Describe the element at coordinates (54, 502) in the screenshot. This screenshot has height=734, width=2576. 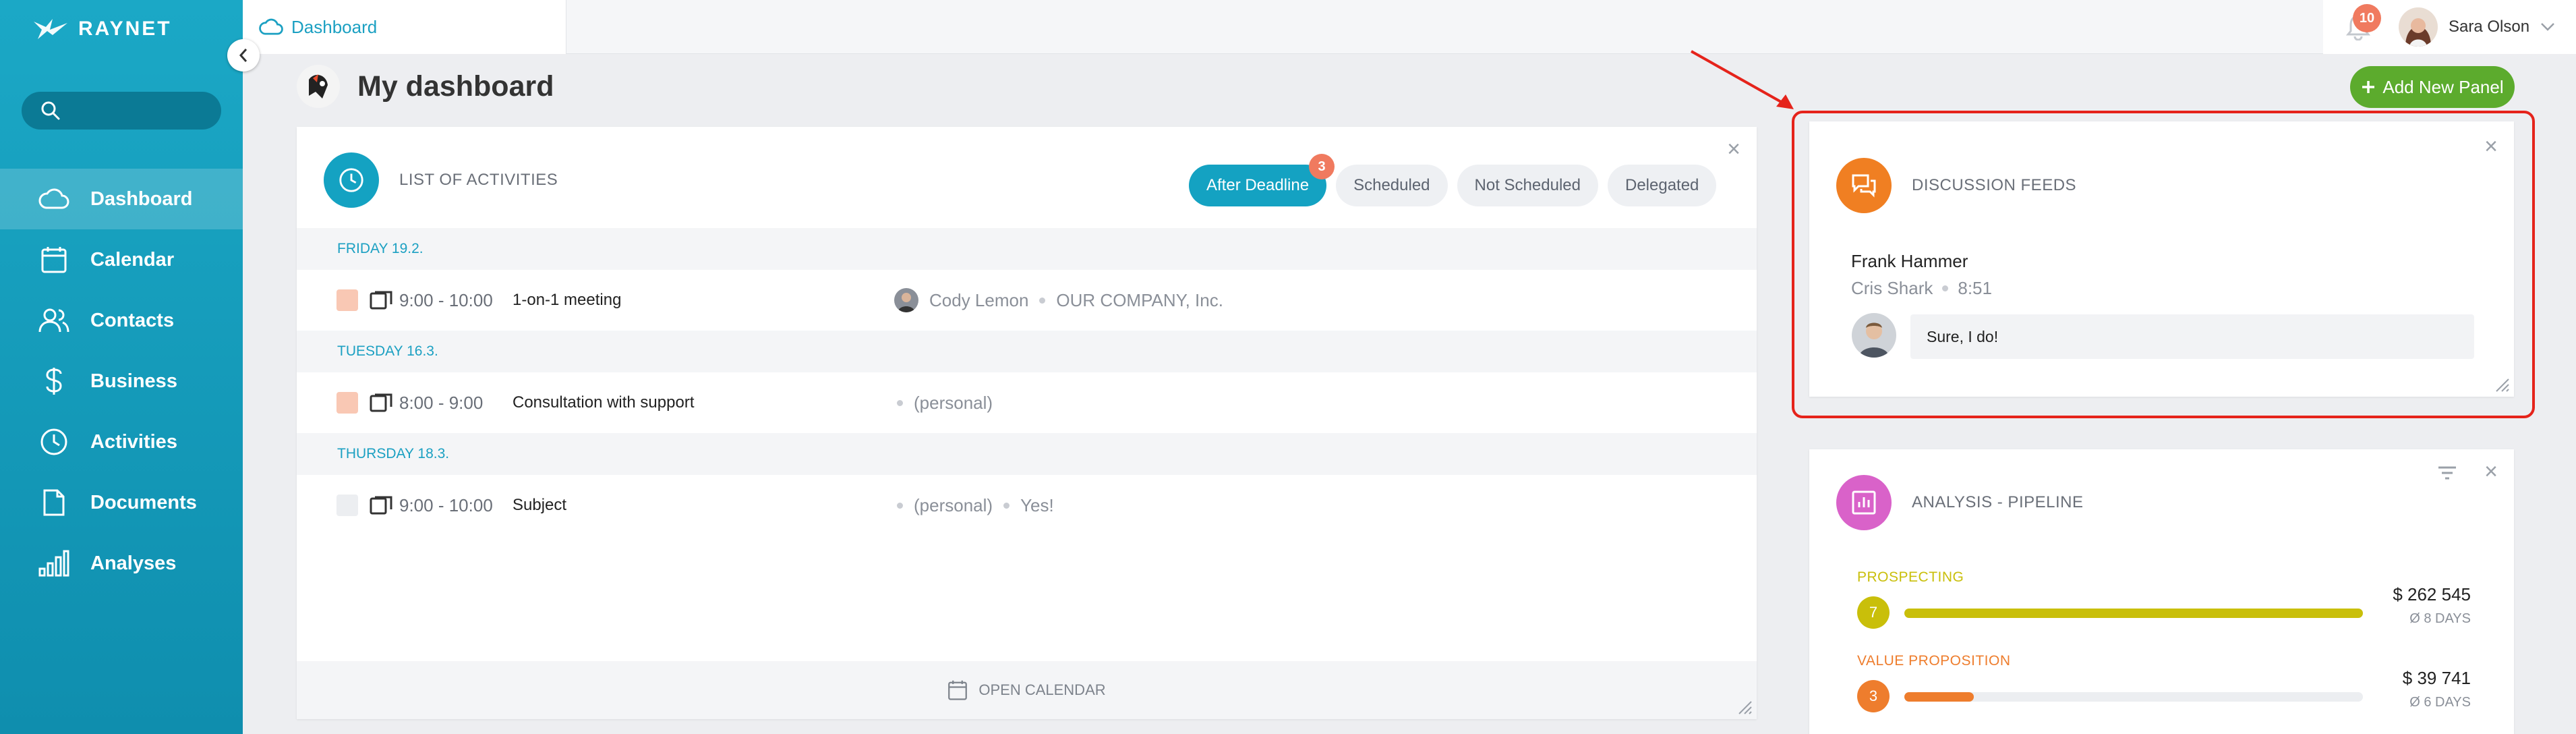
I see `document-icon` at that location.